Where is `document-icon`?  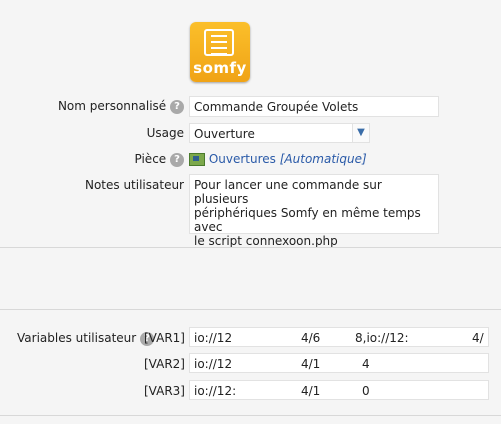
document-icon is located at coordinates (219, 42).